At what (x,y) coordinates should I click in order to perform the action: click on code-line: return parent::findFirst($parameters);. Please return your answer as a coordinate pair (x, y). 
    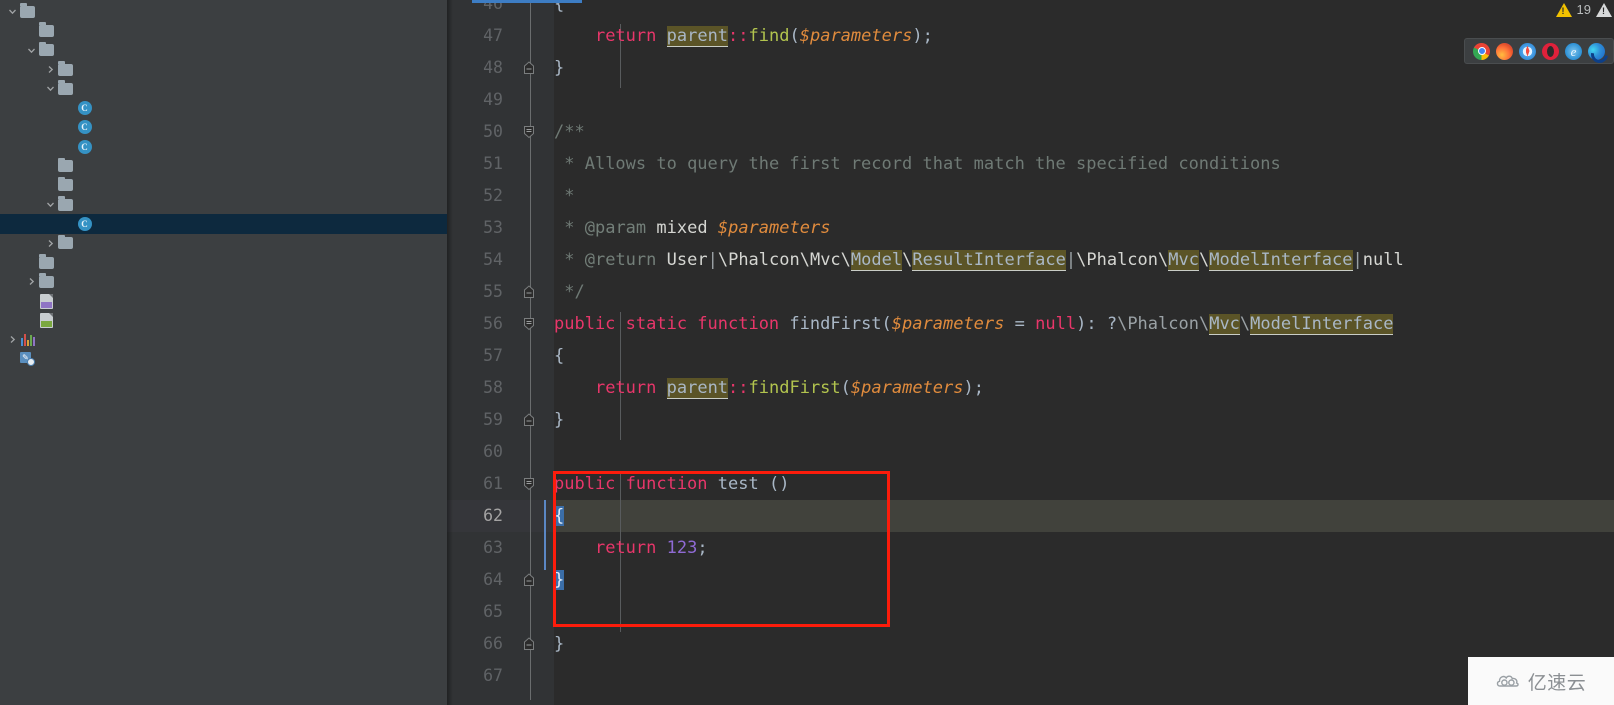
    Looking at the image, I should click on (769, 388).